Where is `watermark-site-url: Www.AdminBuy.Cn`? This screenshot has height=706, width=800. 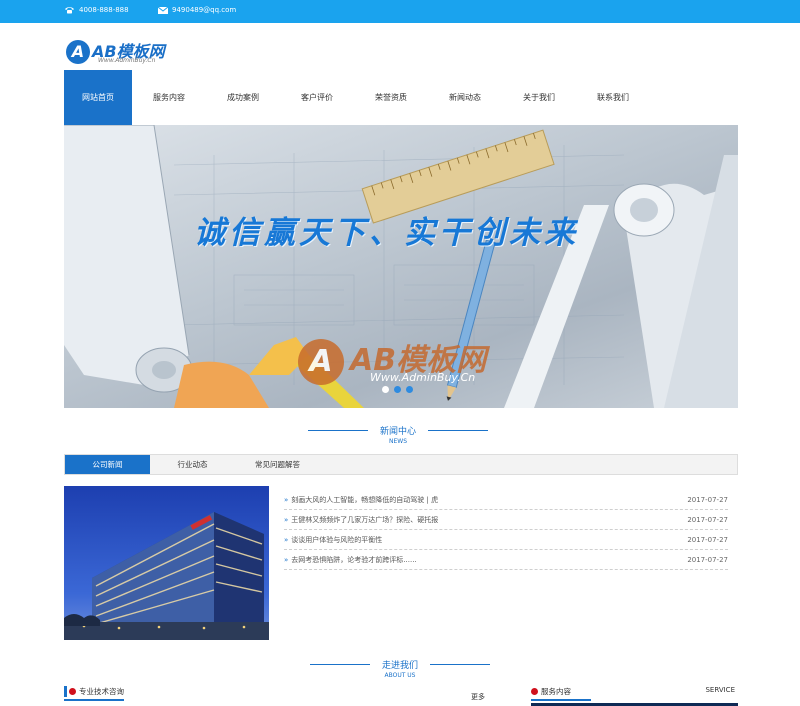 watermark-site-url: Www.AdminBuy.Cn is located at coordinates (423, 377).